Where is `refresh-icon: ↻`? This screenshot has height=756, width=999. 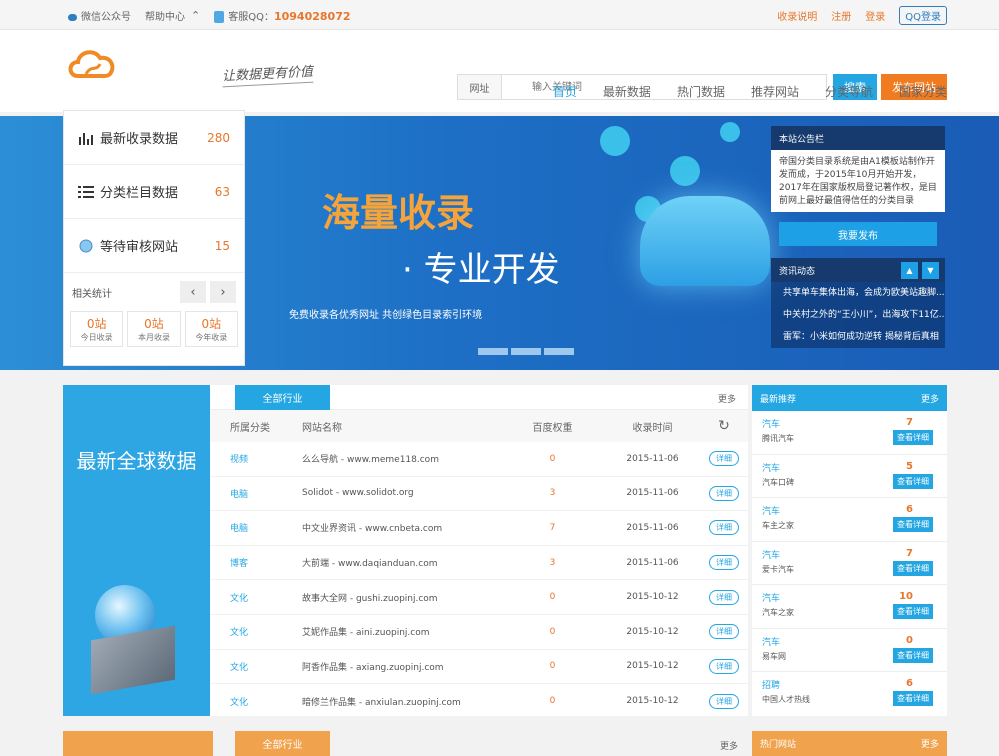 refresh-icon: ↻ is located at coordinates (724, 426).